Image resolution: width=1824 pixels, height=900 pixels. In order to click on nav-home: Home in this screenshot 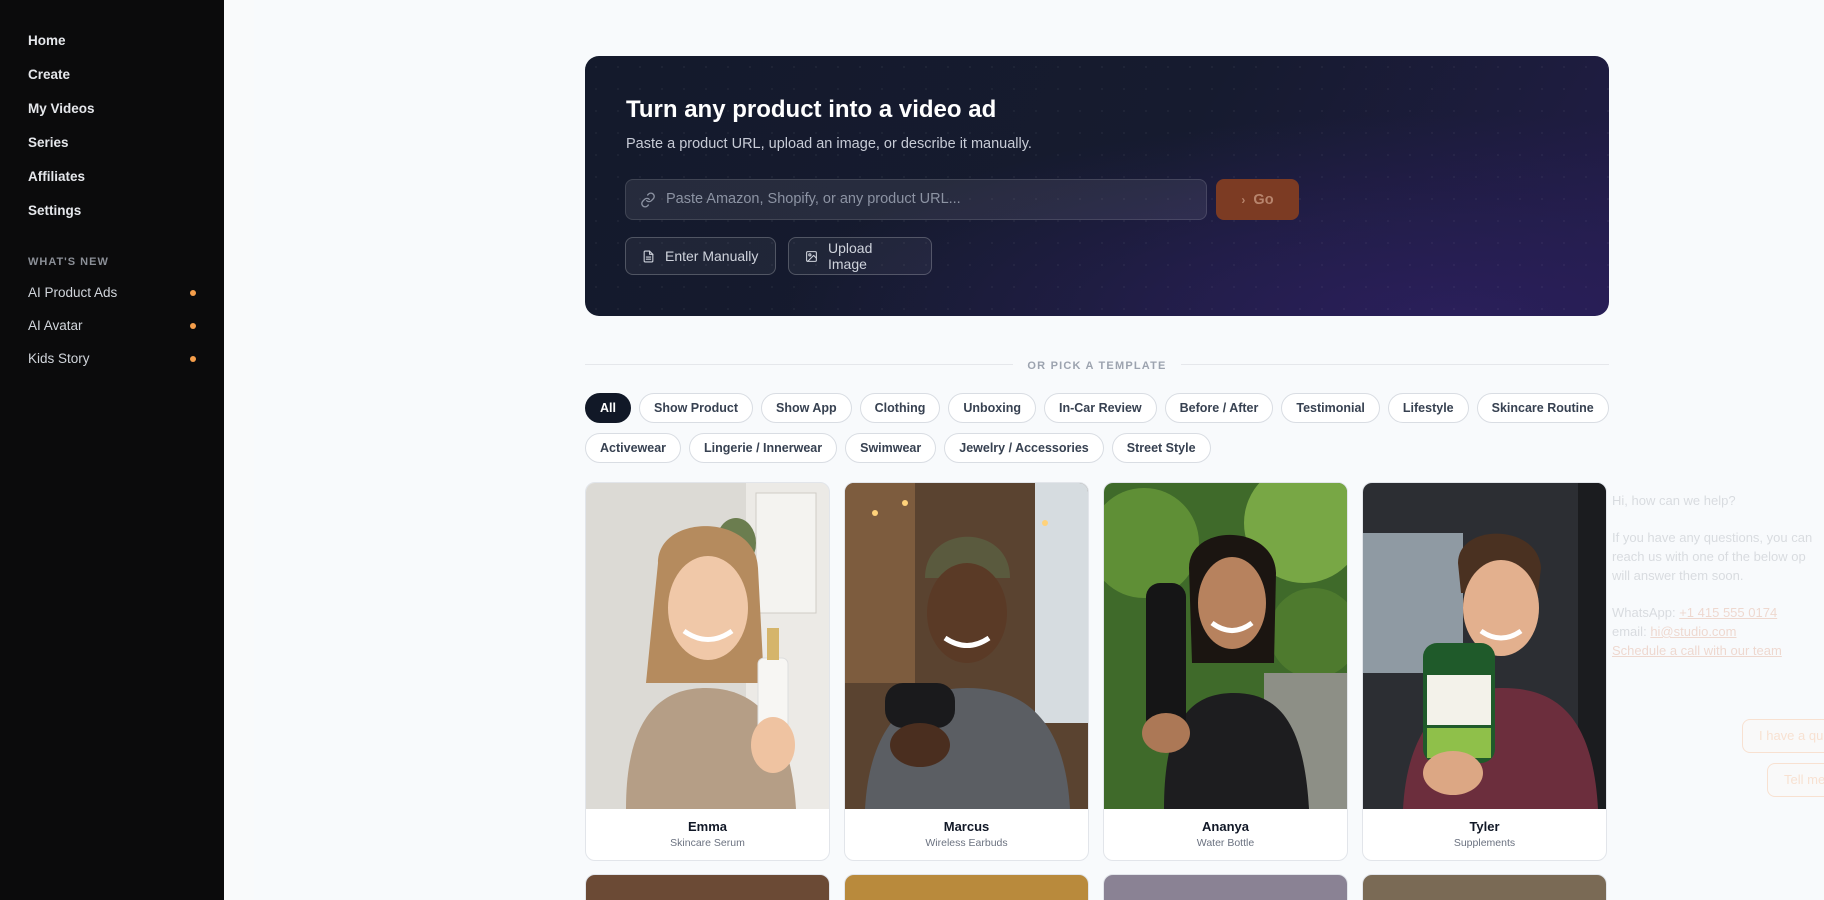, I will do `click(112, 41)`.